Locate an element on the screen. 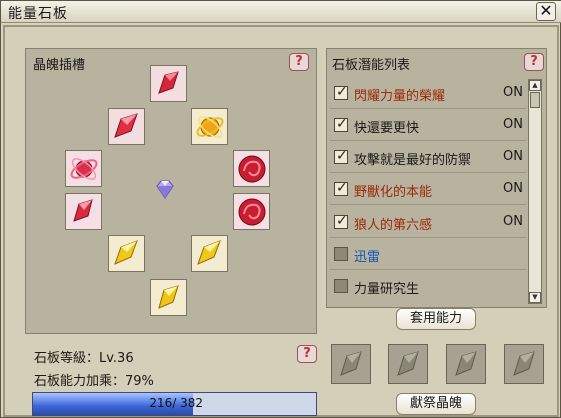 Image resolution: width=561 pixels, height=418 pixels. list-item: 狼人的第六感 ON is located at coordinates (428, 223).